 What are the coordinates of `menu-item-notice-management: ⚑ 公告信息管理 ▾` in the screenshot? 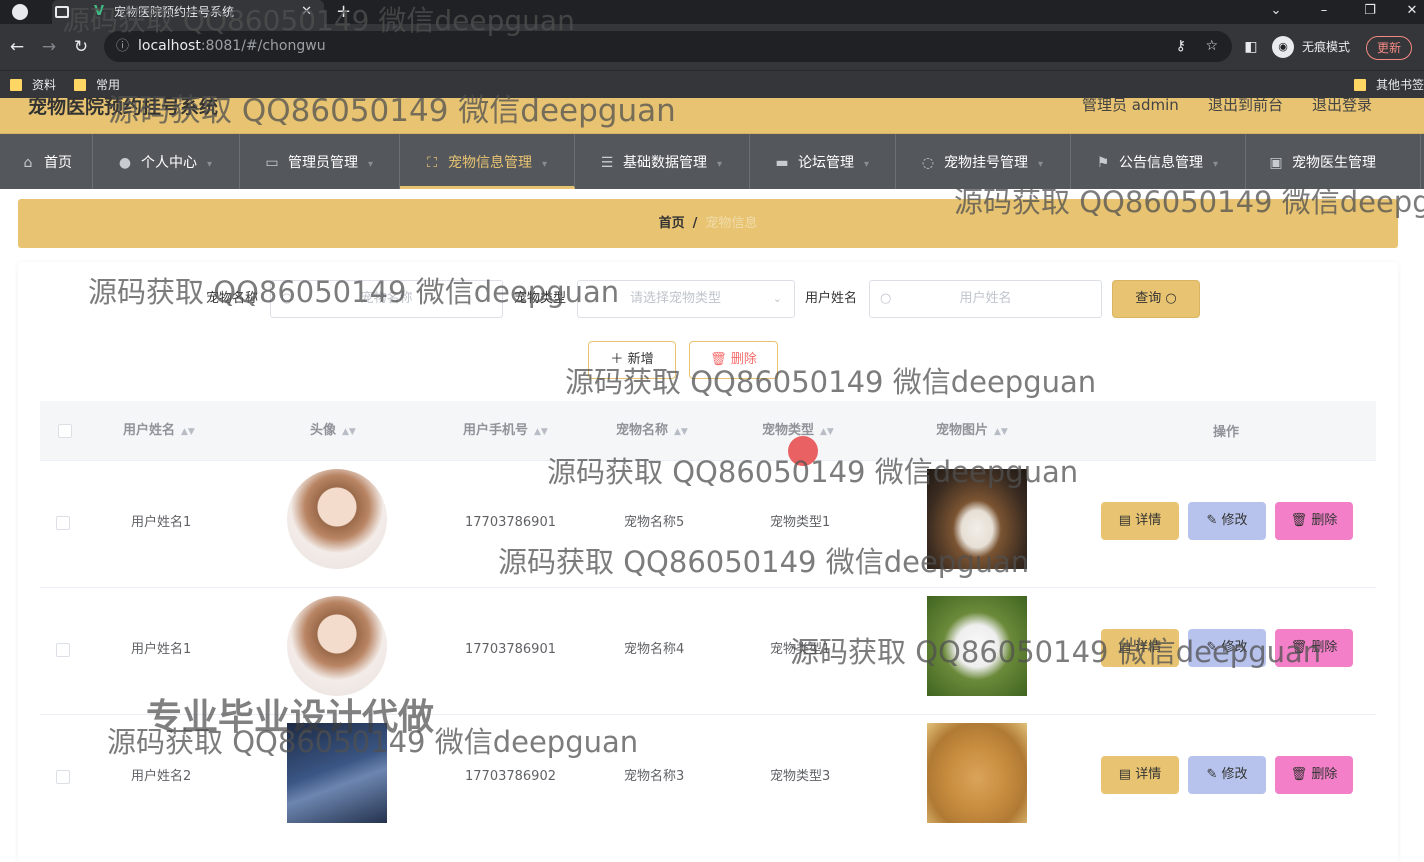 It's located at (1158, 161).